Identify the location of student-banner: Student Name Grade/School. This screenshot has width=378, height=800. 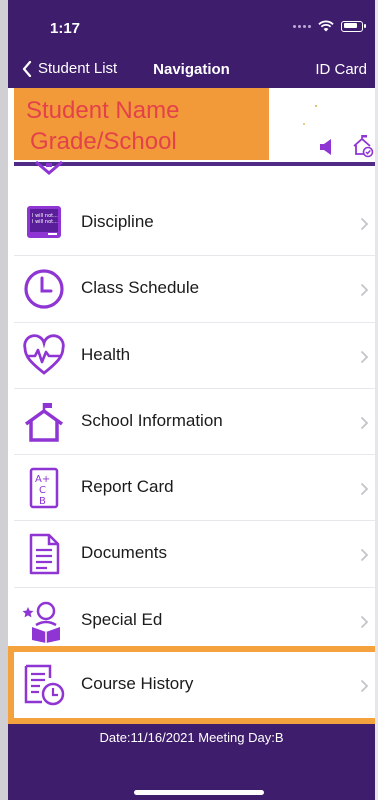
(191, 127).